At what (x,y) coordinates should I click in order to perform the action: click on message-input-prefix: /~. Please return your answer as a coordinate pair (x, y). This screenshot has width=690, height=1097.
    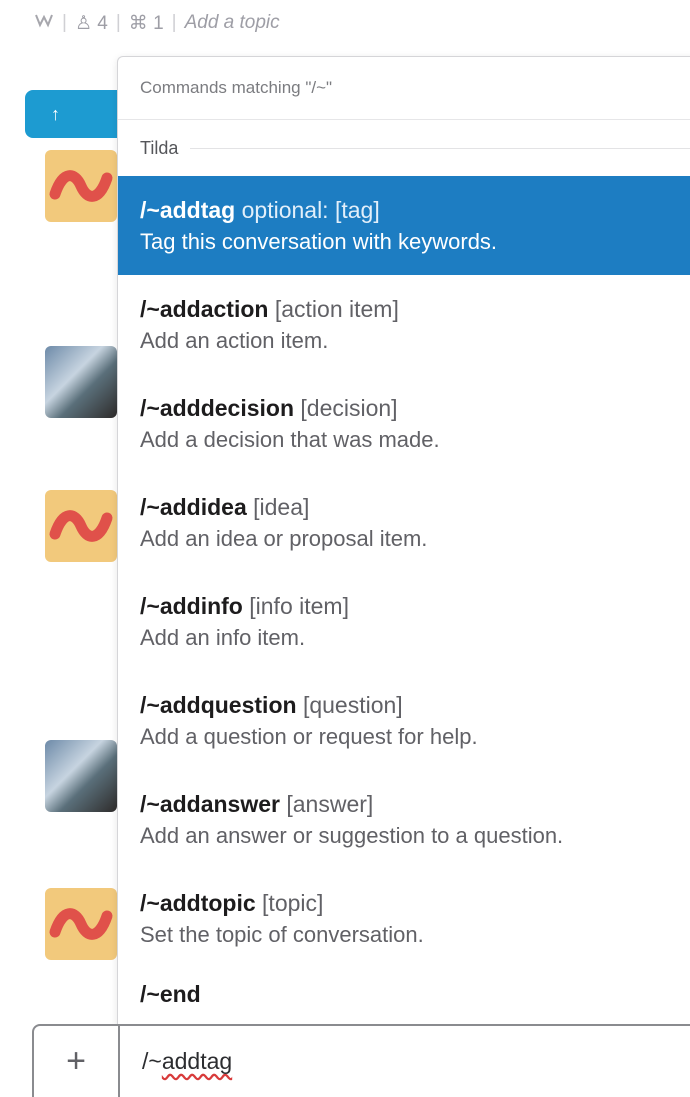
    Looking at the image, I should click on (152, 1061).